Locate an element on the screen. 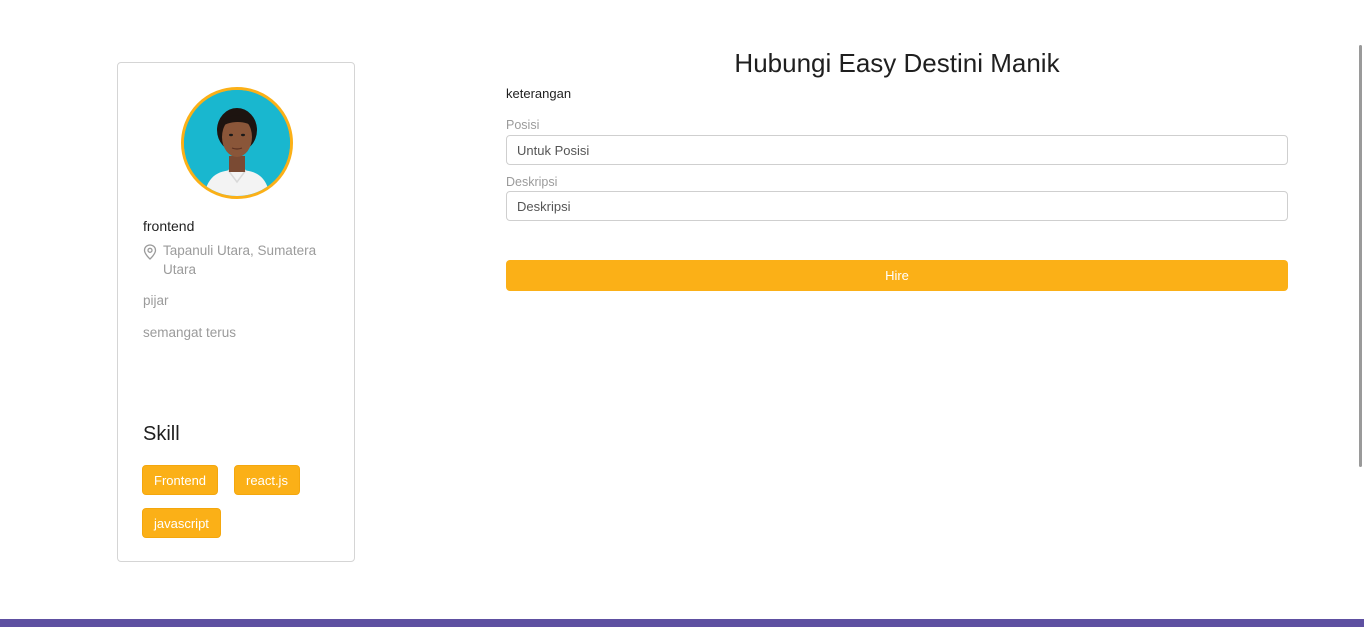 The width and height of the screenshot is (1364, 627). hire-button: Hire is located at coordinates (897, 275).